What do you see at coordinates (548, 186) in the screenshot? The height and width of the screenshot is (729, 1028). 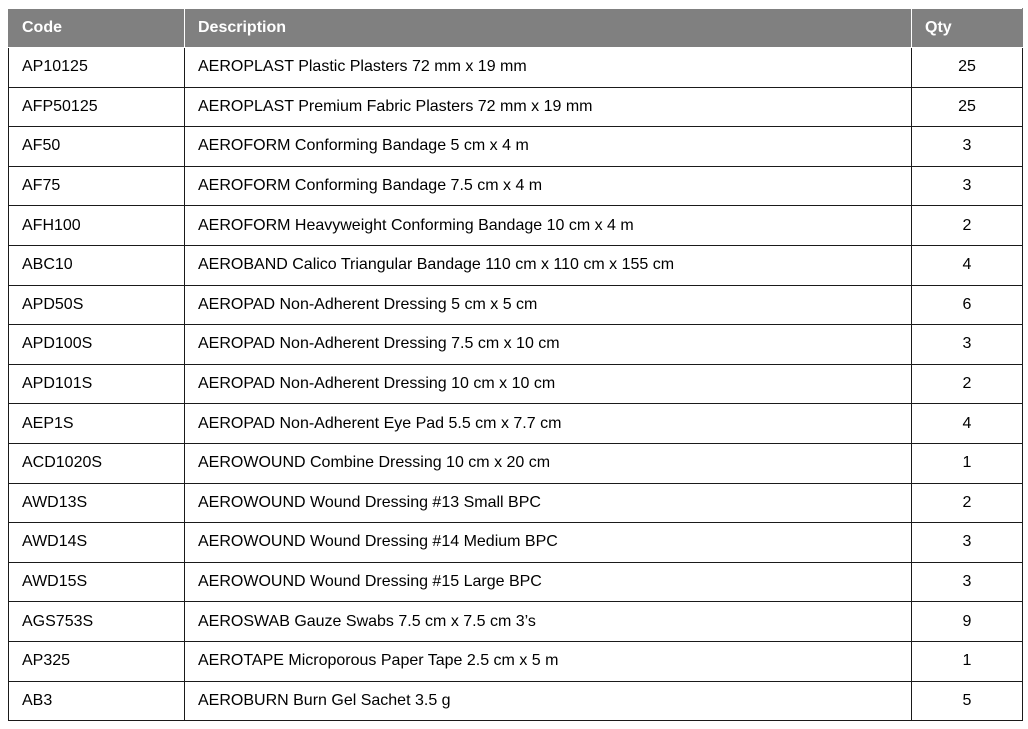 I see `cell-description: AEROFORM Conforming Bandage 7.5 cm x 4 m` at bounding box center [548, 186].